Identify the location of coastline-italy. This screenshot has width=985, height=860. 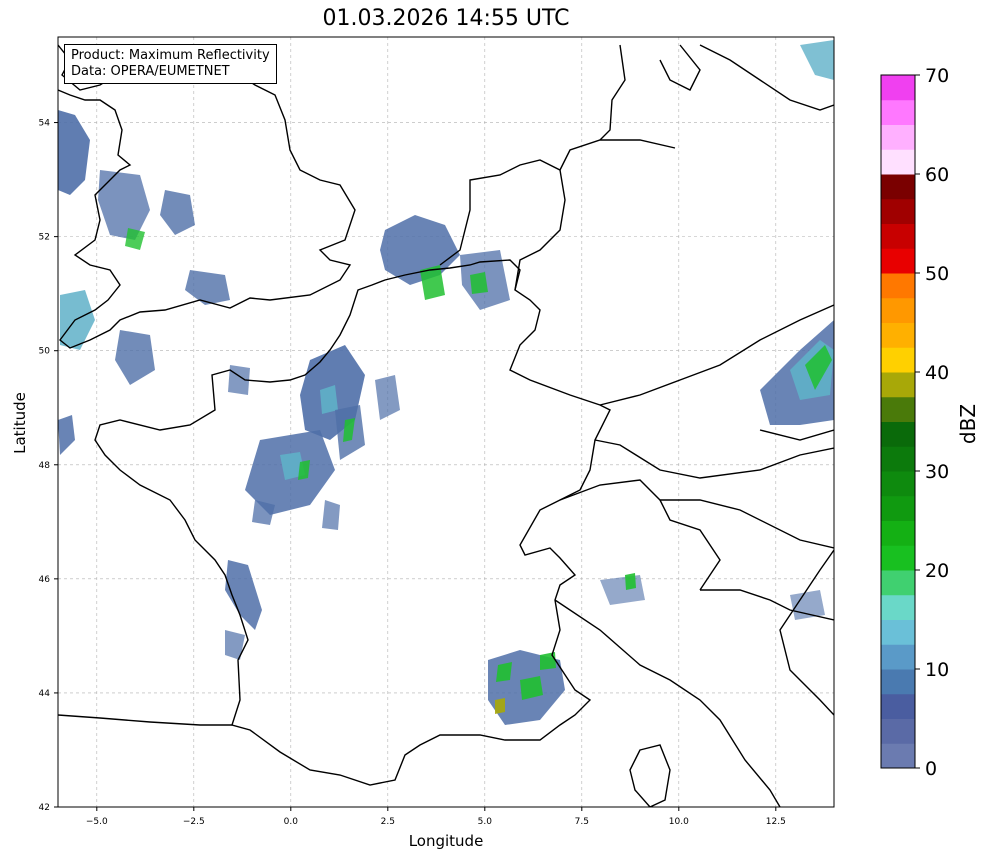
(667, 703).